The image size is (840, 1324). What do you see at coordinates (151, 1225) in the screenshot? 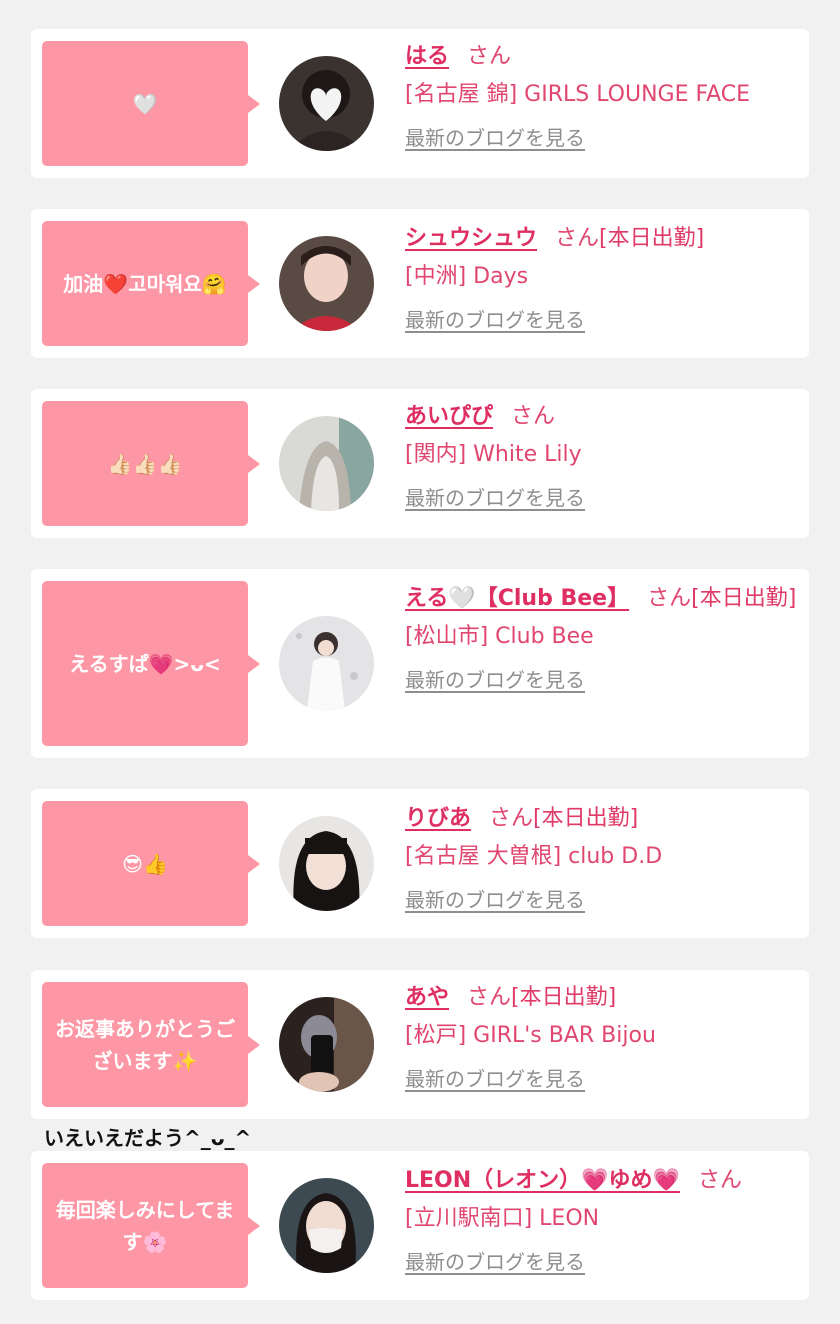
I see `message-bubble: 毎回楽しみにしてます🌸` at bounding box center [151, 1225].